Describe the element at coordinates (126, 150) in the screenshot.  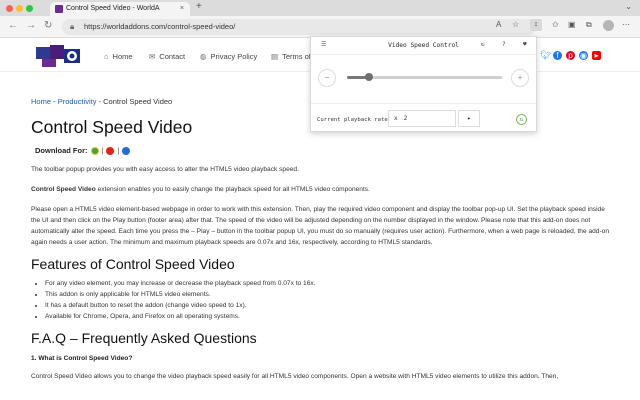
I see `edge-icon` at that location.